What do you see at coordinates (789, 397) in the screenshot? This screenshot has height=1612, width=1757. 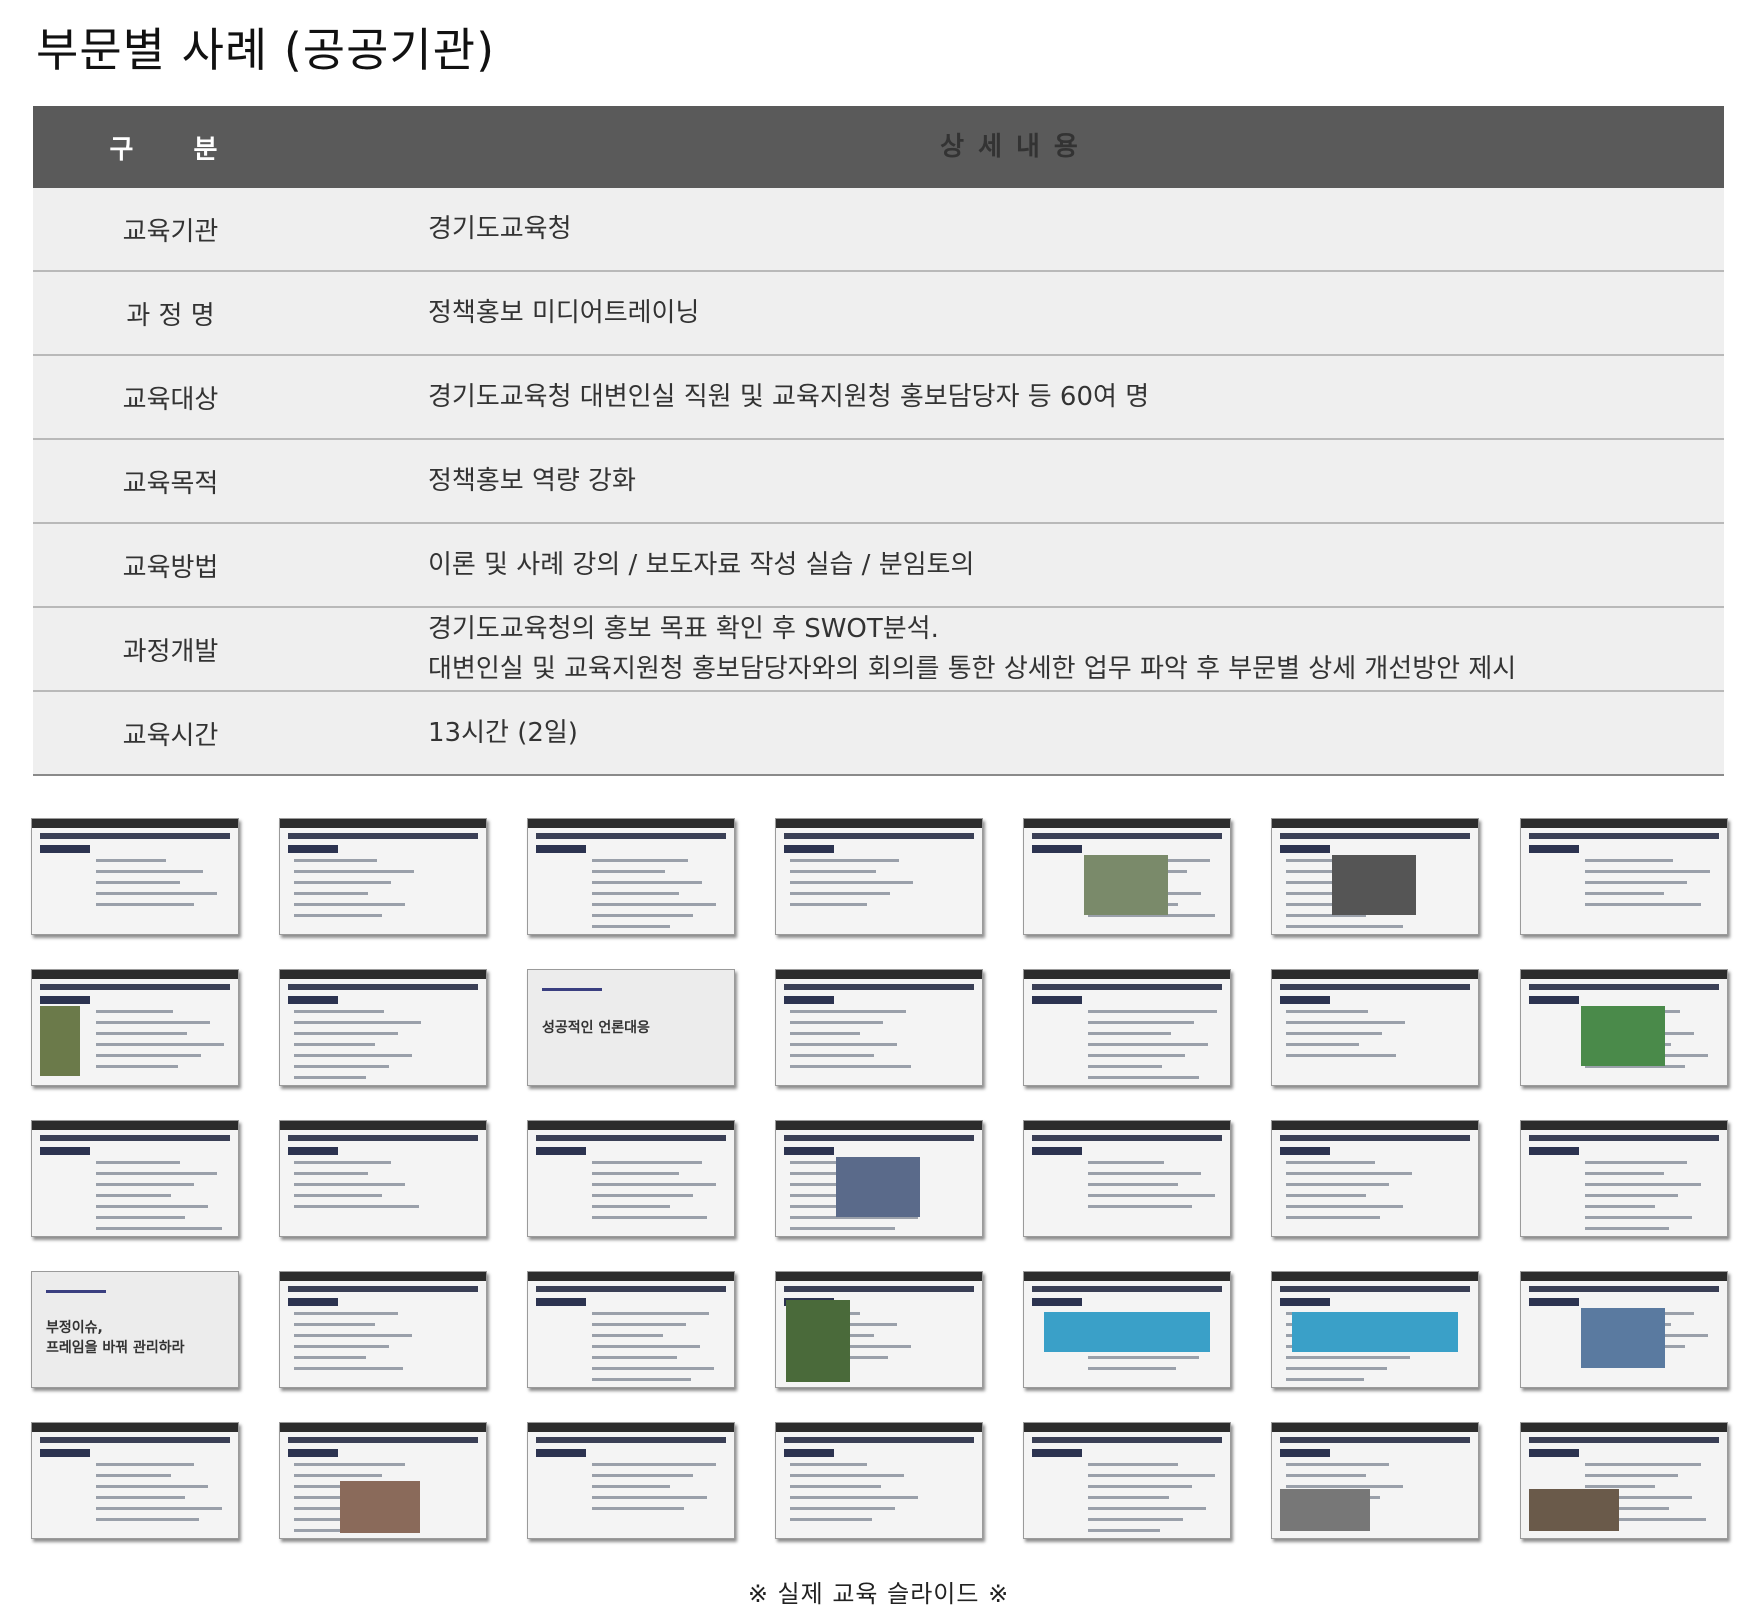 I see `row-value-line: 경기도교육청 대변인실 직원 및 교육지원청 홍보담당자 등 60여 명` at bounding box center [789, 397].